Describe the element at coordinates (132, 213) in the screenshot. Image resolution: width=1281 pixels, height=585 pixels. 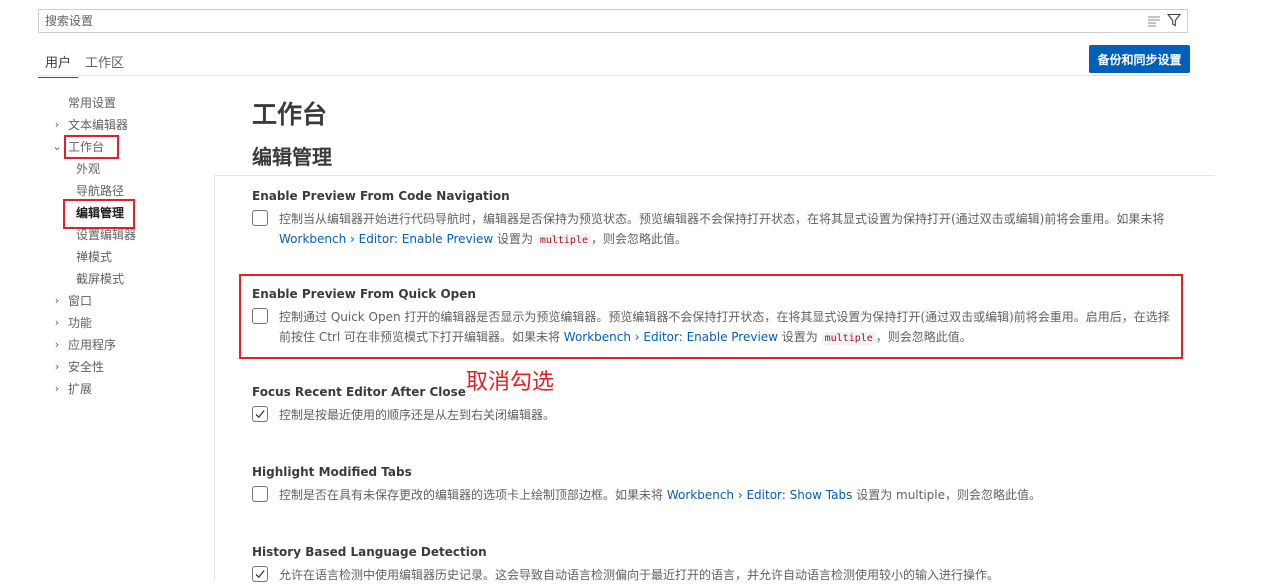
I see `toc-item-editor-management: 编辑管理` at that location.